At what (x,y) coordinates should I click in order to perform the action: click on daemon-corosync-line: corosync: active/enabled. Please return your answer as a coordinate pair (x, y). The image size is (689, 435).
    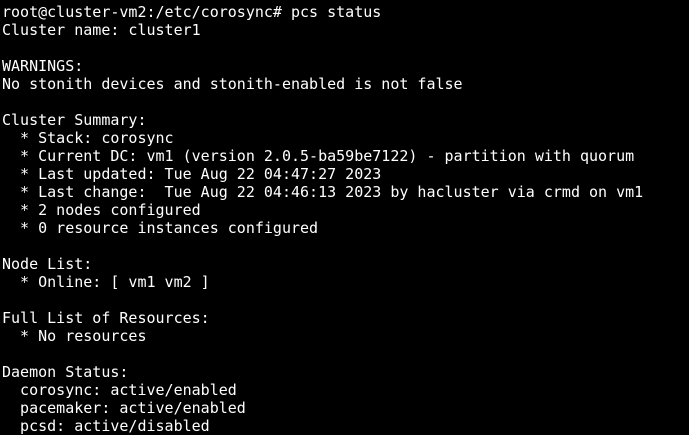
    Looking at the image, I should click on (119, 390).